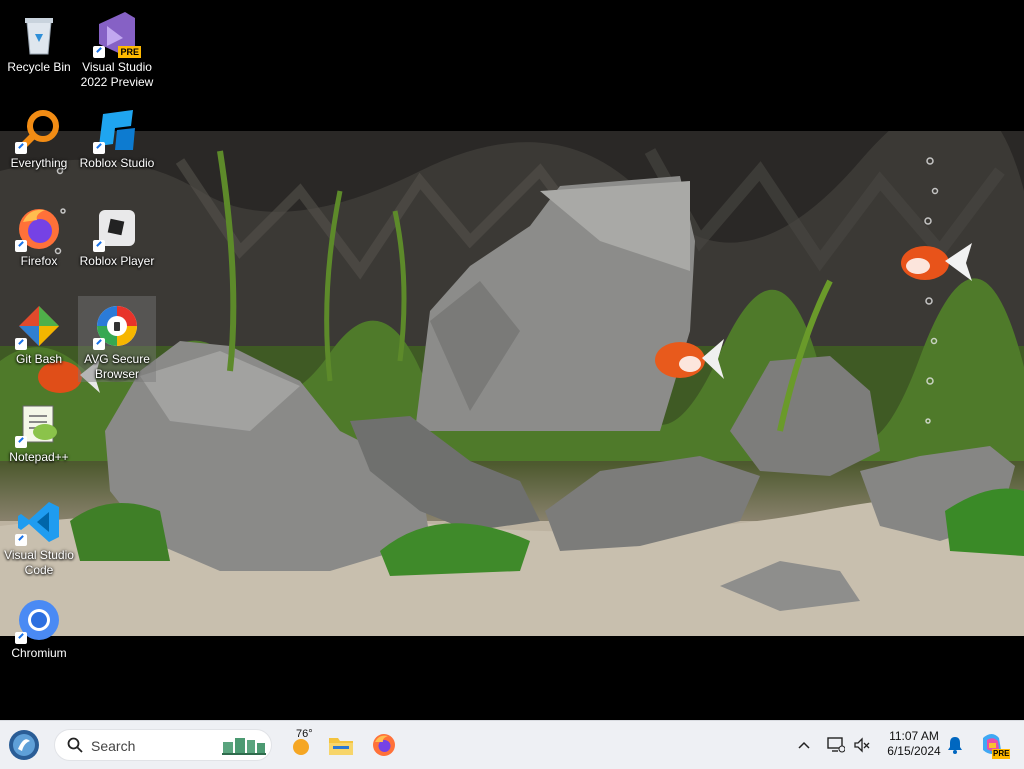 The height and width of the screenshot is (769, 1024). What do you see at coordinates (39, 457) in the screenshot?
I see `icon-label: Notepad++` at bounding box center [39, 457].